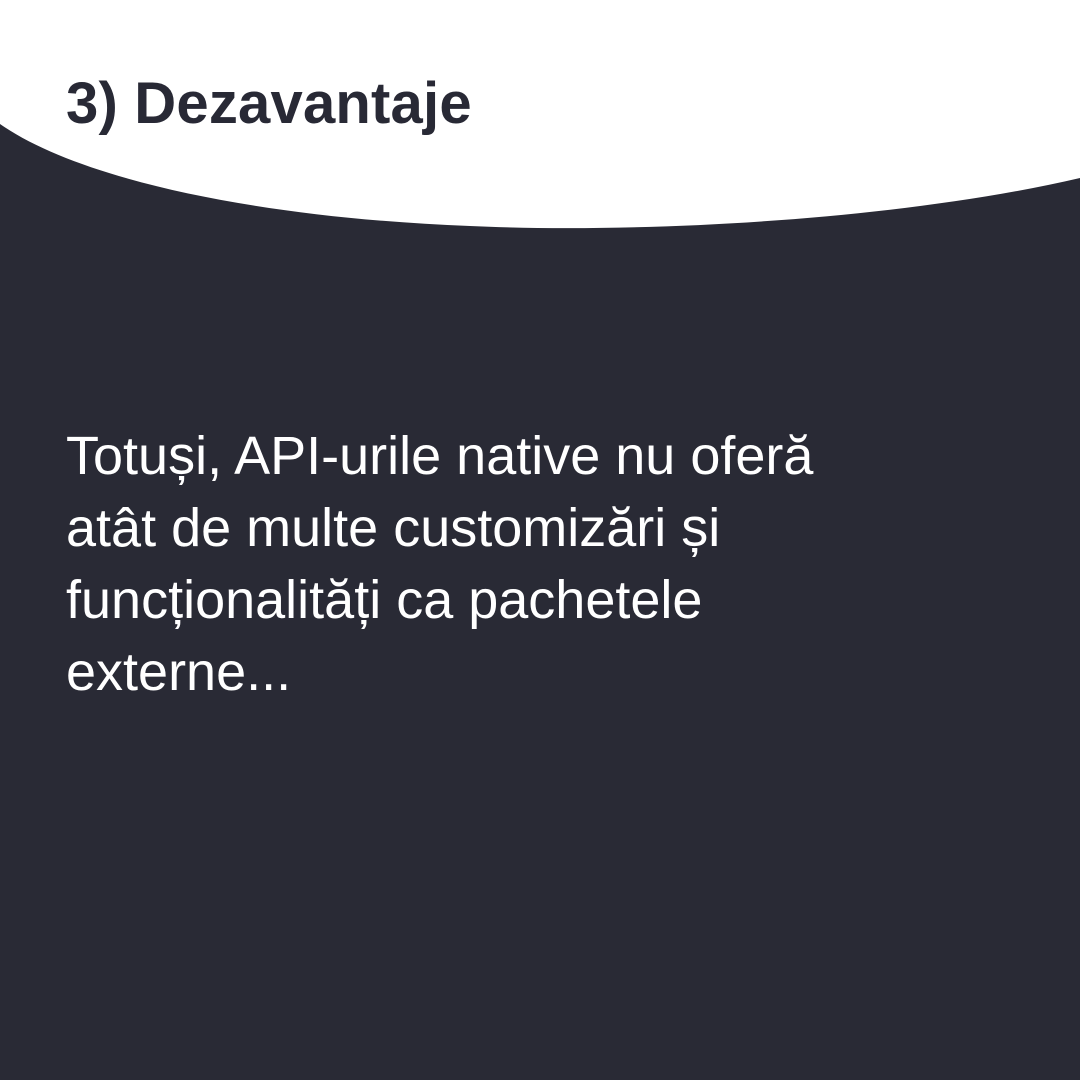  I want to click on body-line: funcționalități ca pachetele, so click(384, 600).